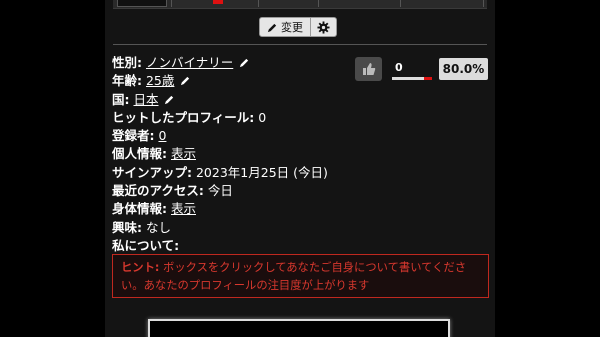  I want to click on personal-info-label: 個人情報:, so click(139, 154).